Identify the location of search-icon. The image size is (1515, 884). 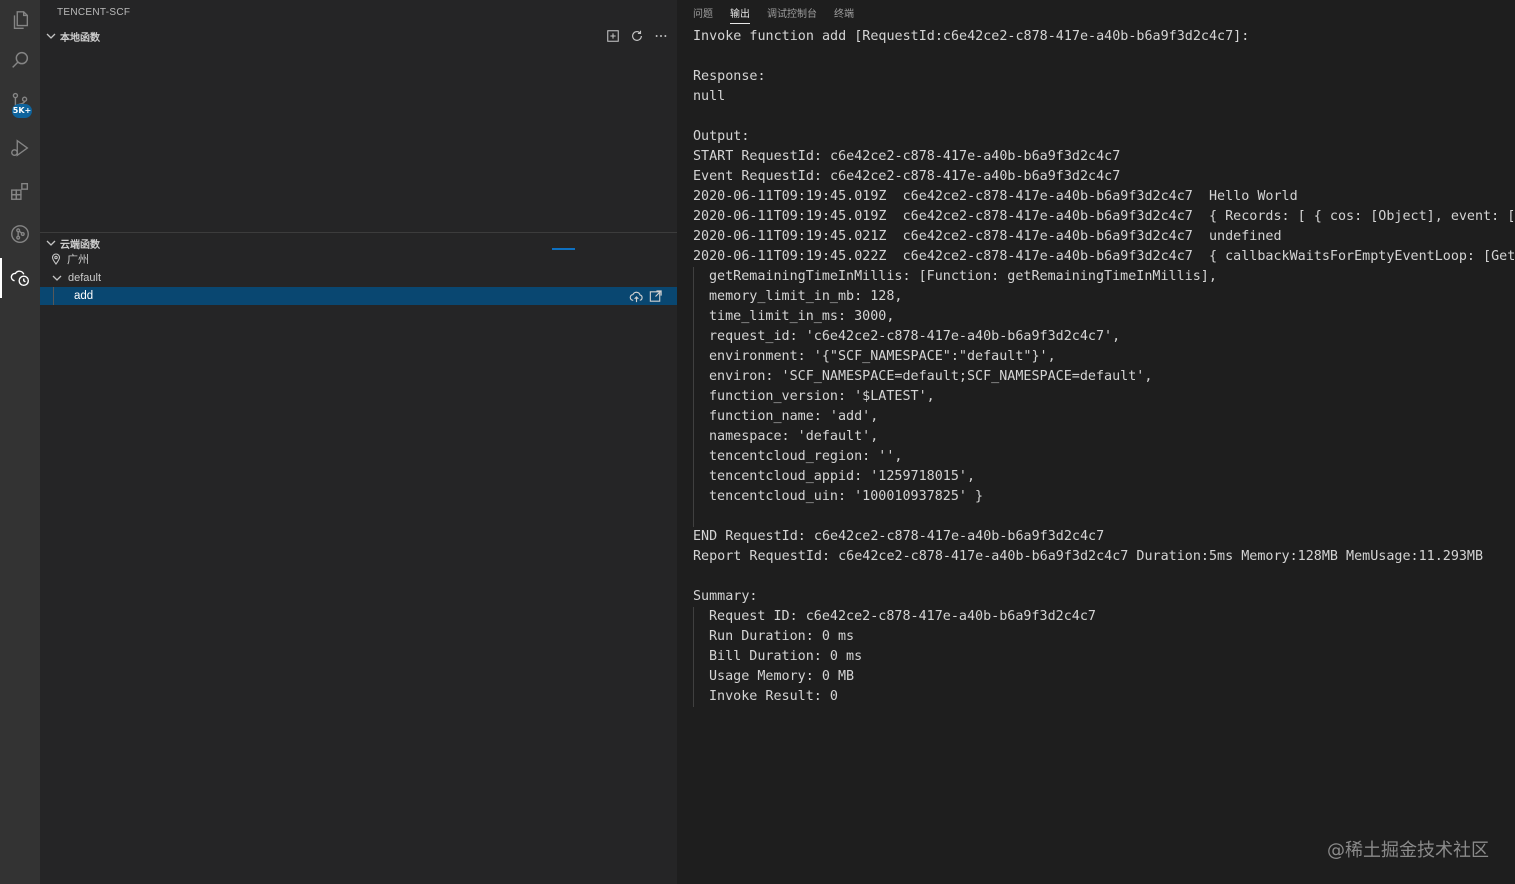
(20, 60).